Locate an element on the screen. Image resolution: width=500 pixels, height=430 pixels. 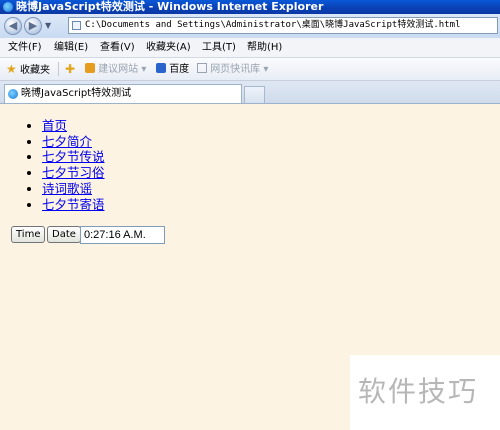
nav-link-intro: 七夕简介 is located at coordinates (67, 141).